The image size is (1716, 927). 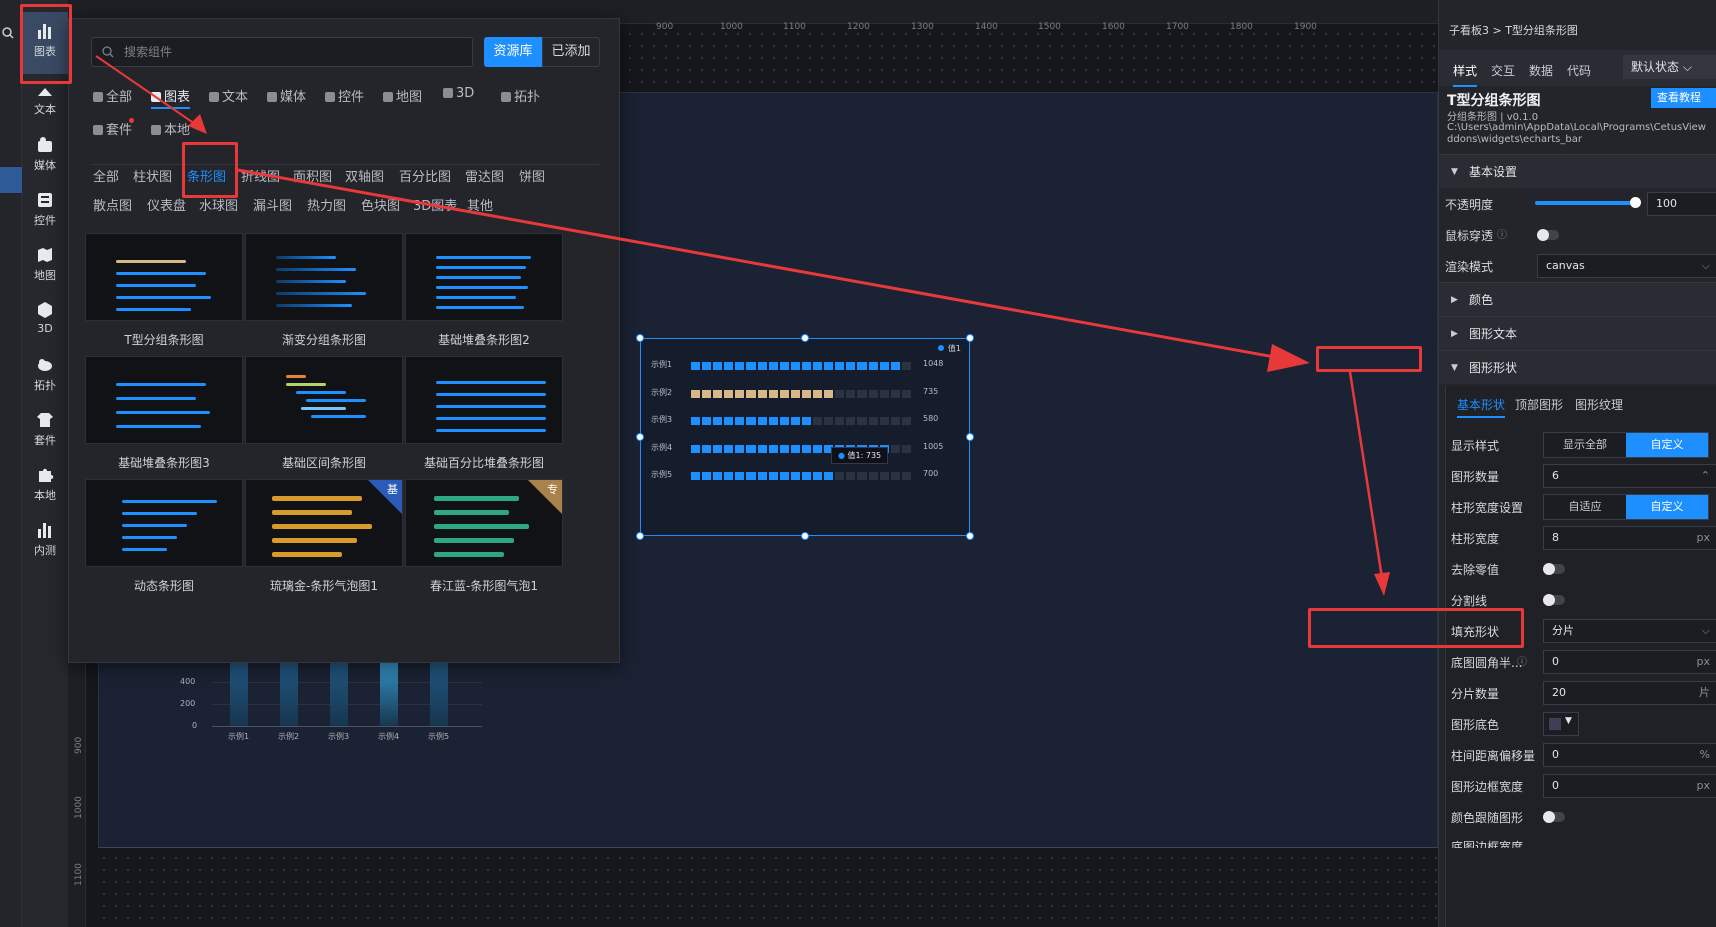 What do you see at coordinates (1635, 202) in the screenshot?
I see `opacity-slider-handle` at bounding box center [1635, 202].